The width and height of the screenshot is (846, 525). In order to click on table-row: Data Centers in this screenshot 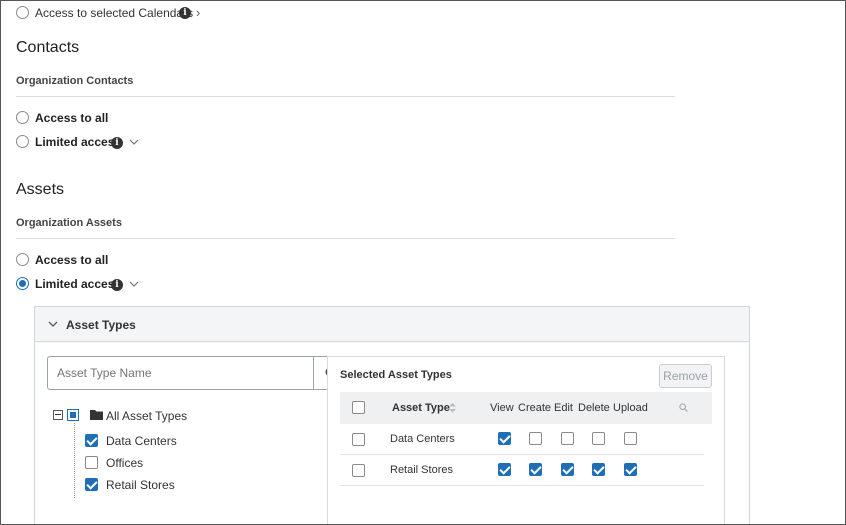, I will do `click(522, 439)`.